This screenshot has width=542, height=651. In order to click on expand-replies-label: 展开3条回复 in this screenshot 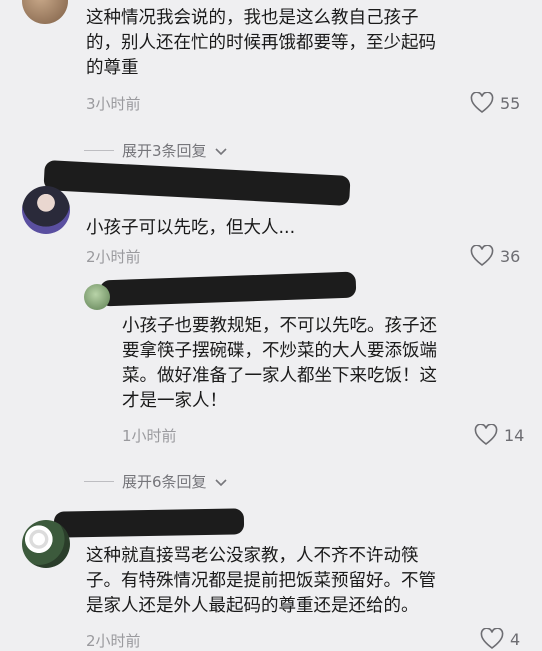, I will do `click(164, 151)`.